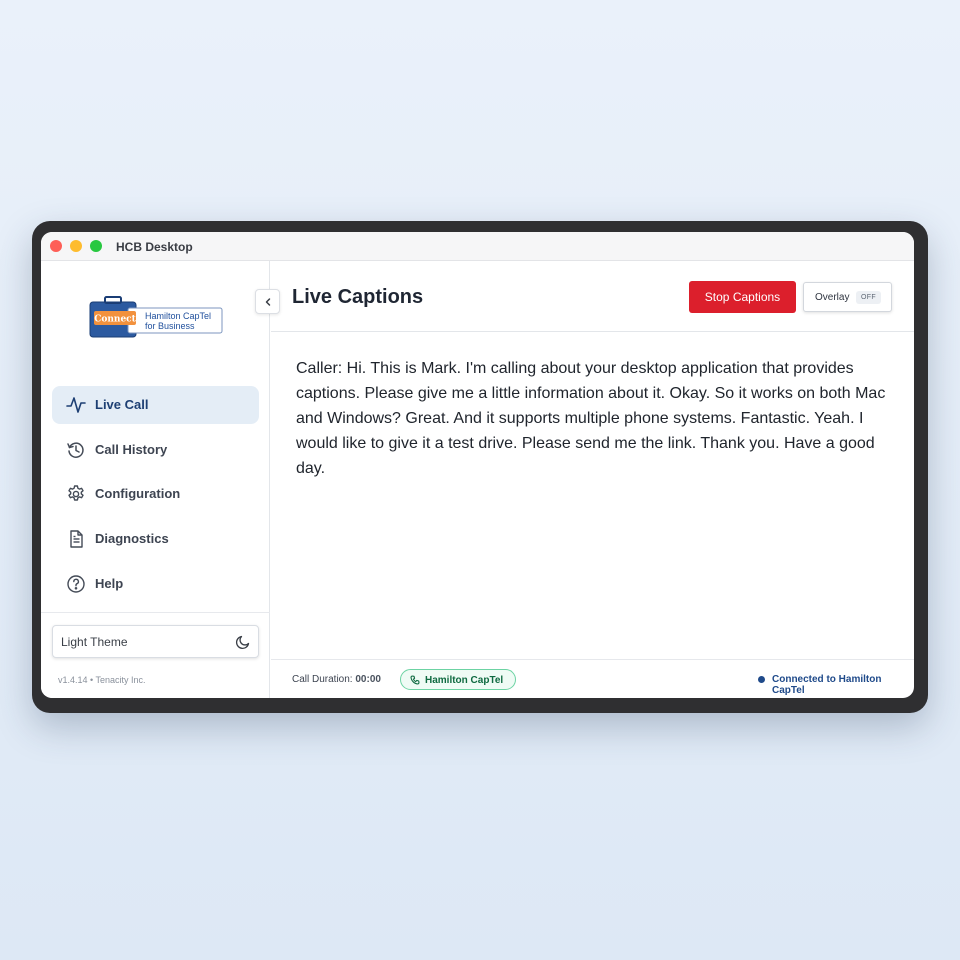 The width and height of the screenshot is (960, 960). I want to click on connection-status-dot, so click(761, 679).